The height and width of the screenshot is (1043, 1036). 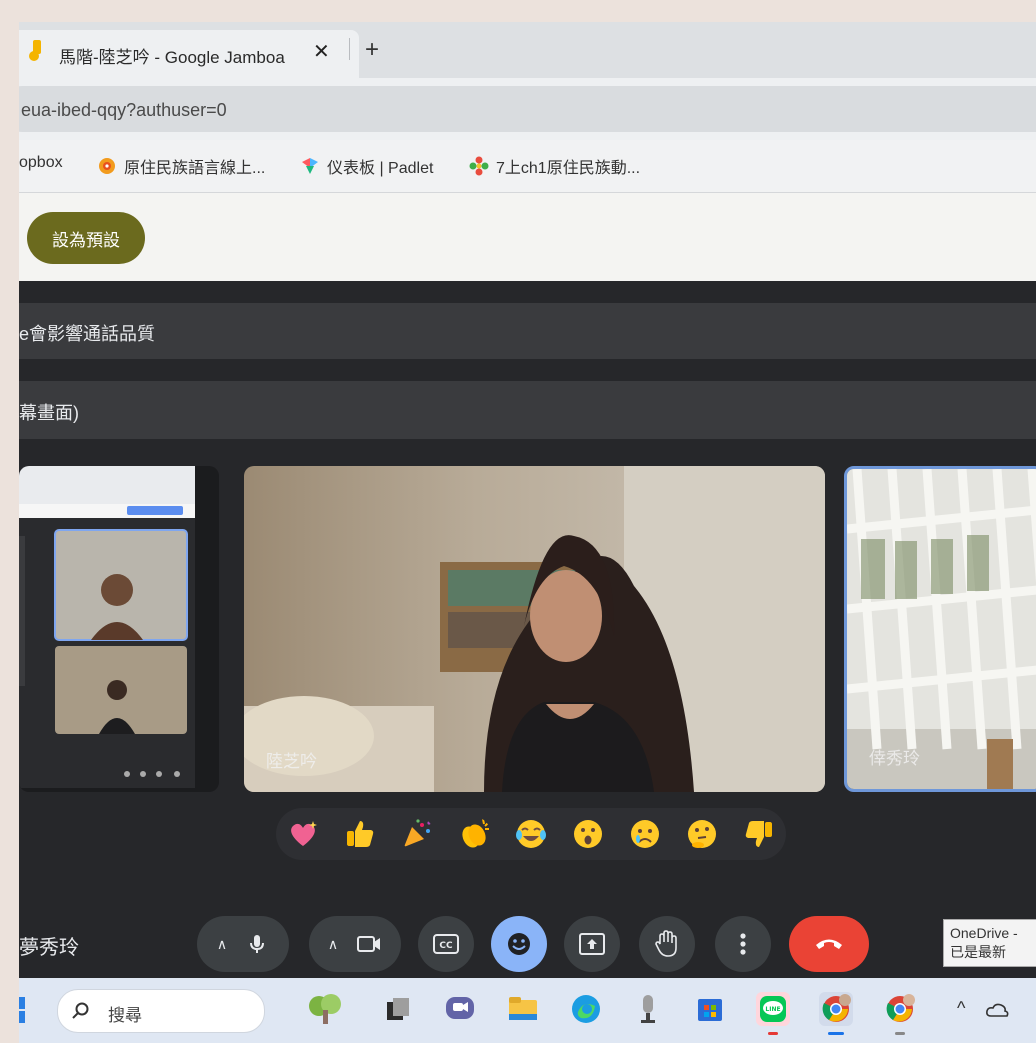 What do you see at coordinates (80, 1010) in the screenshot?
I see `search-icon` at bounding box center [80, 1010].